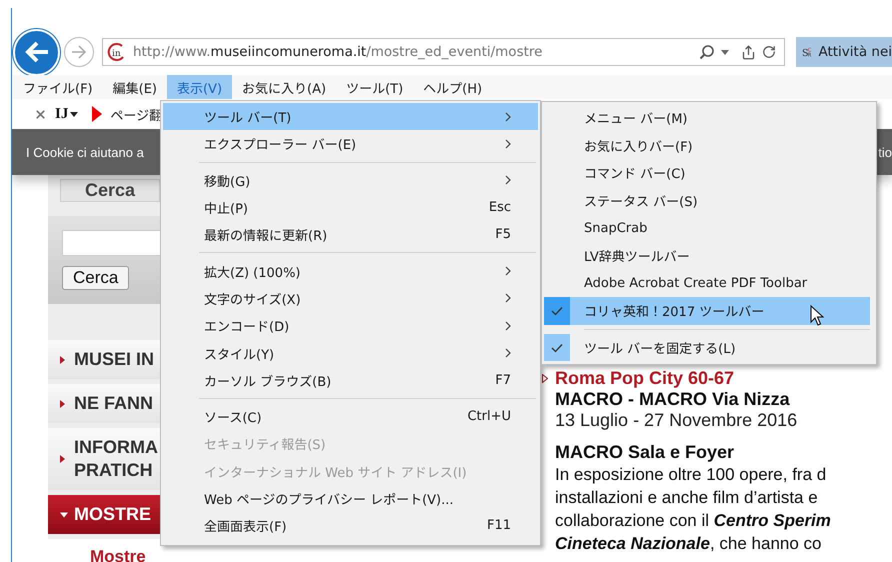 The image size is (892, 562). What do you see at coordinates (350, 116) in the screenshot?
I see `menu-item: ツール バー(T)` at bounding box center [350, 116].